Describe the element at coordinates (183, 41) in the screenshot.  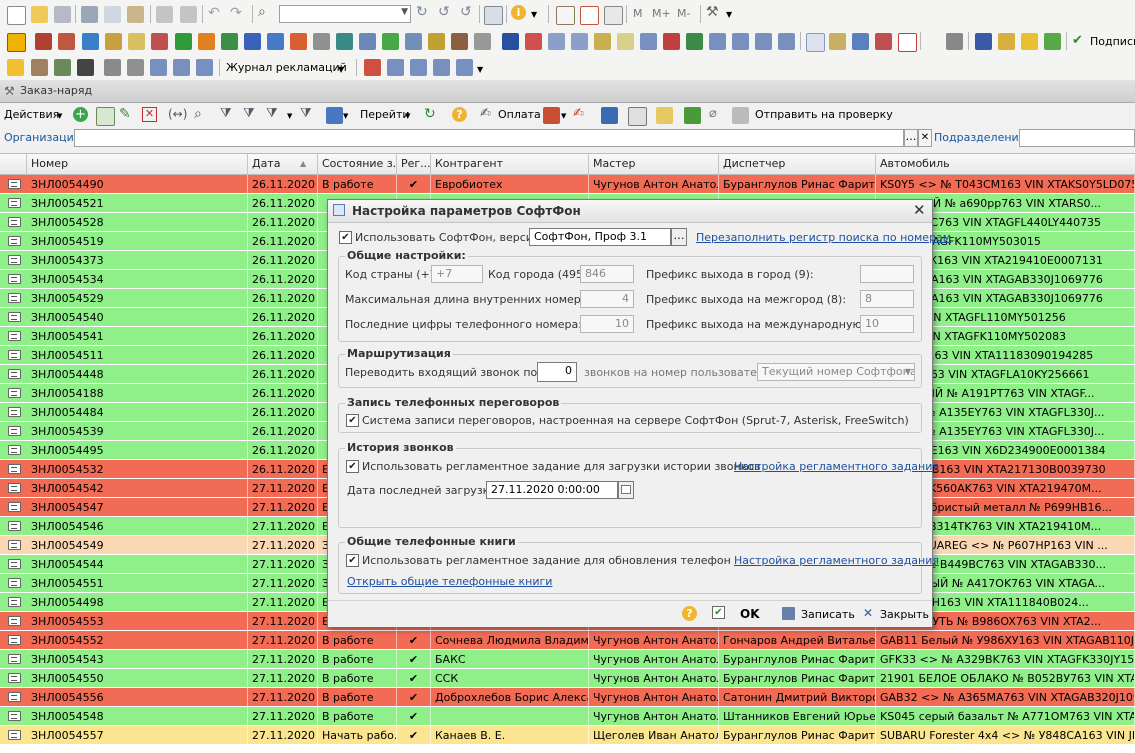
I see `dollar-icon` at that location.